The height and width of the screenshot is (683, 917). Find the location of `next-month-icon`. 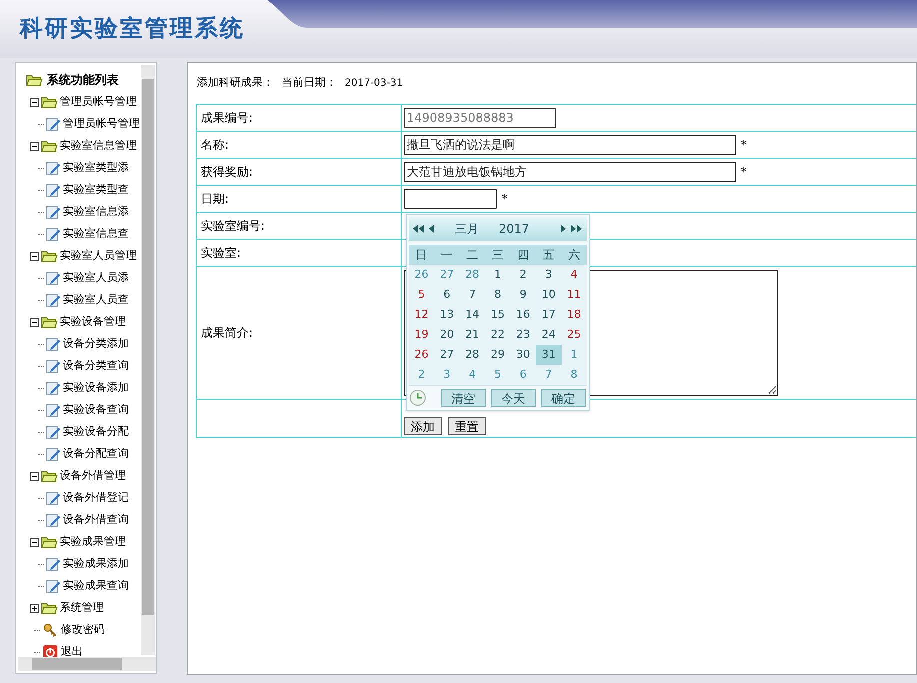

next-month-icon is located at coordinates (564, 229).